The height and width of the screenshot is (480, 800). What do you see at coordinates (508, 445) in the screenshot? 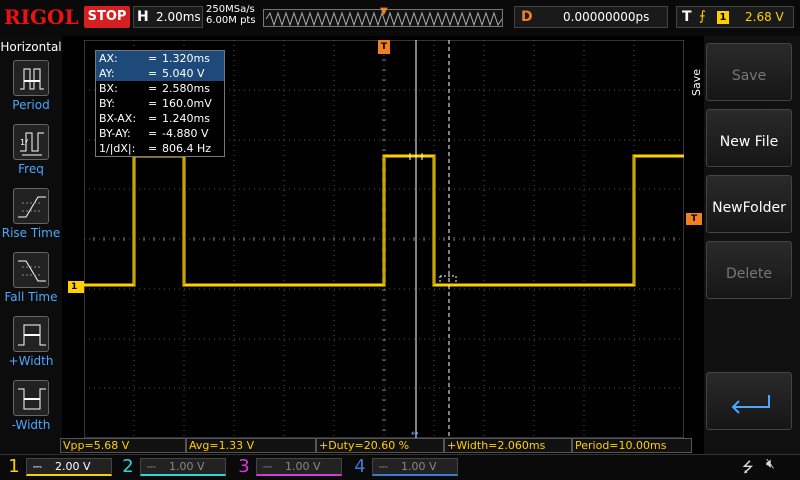
I see `measure-width: +Width=2.060ms` at bounding box center [508, 445].